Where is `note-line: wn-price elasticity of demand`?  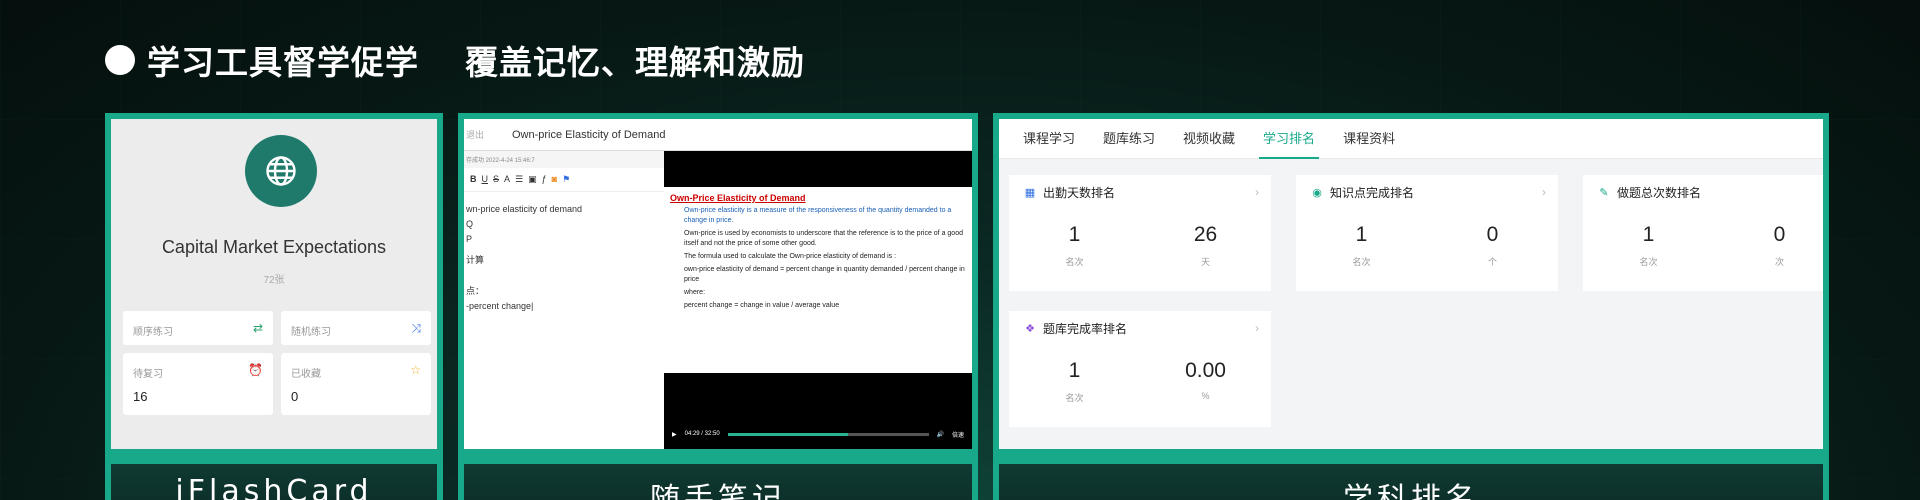 note-line: wn-price elasticity of demand is located at coordinates (524, 209).